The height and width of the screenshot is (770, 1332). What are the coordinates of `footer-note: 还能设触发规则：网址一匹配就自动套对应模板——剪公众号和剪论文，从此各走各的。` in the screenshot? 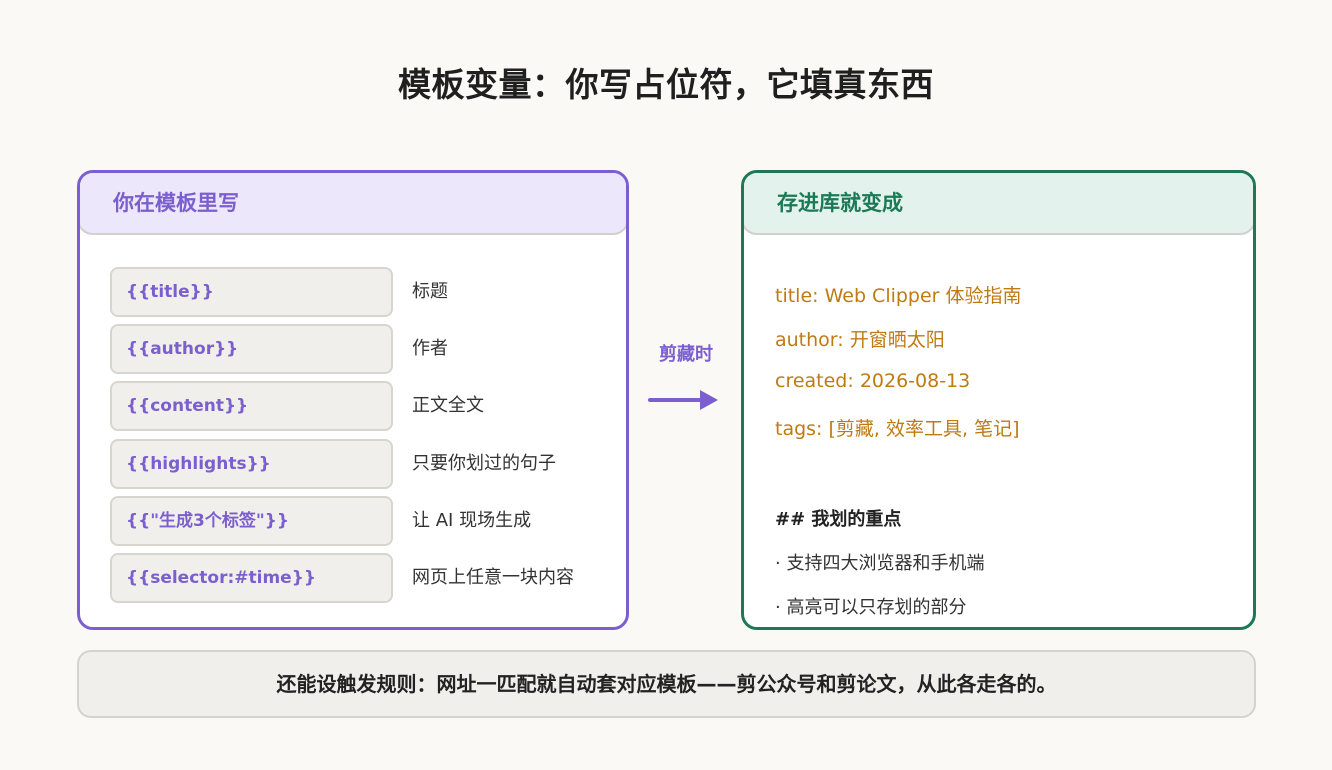 It's located at (666, 684).